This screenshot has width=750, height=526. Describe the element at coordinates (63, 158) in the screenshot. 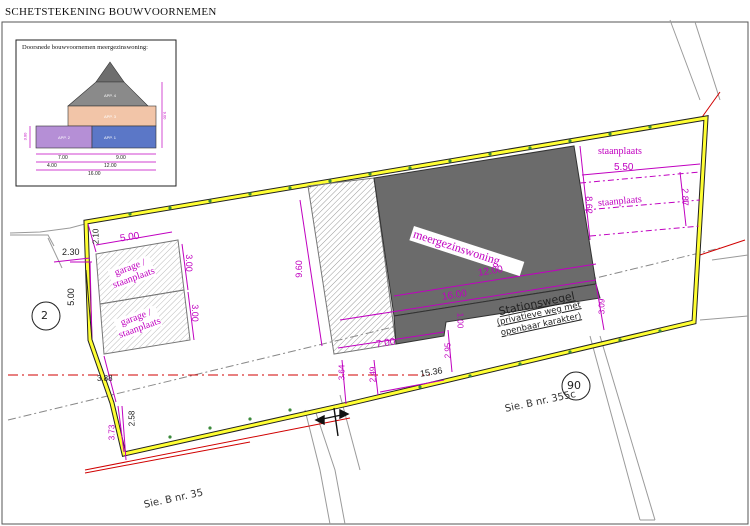

I see `inset-dim-700: 7.00` at that location.